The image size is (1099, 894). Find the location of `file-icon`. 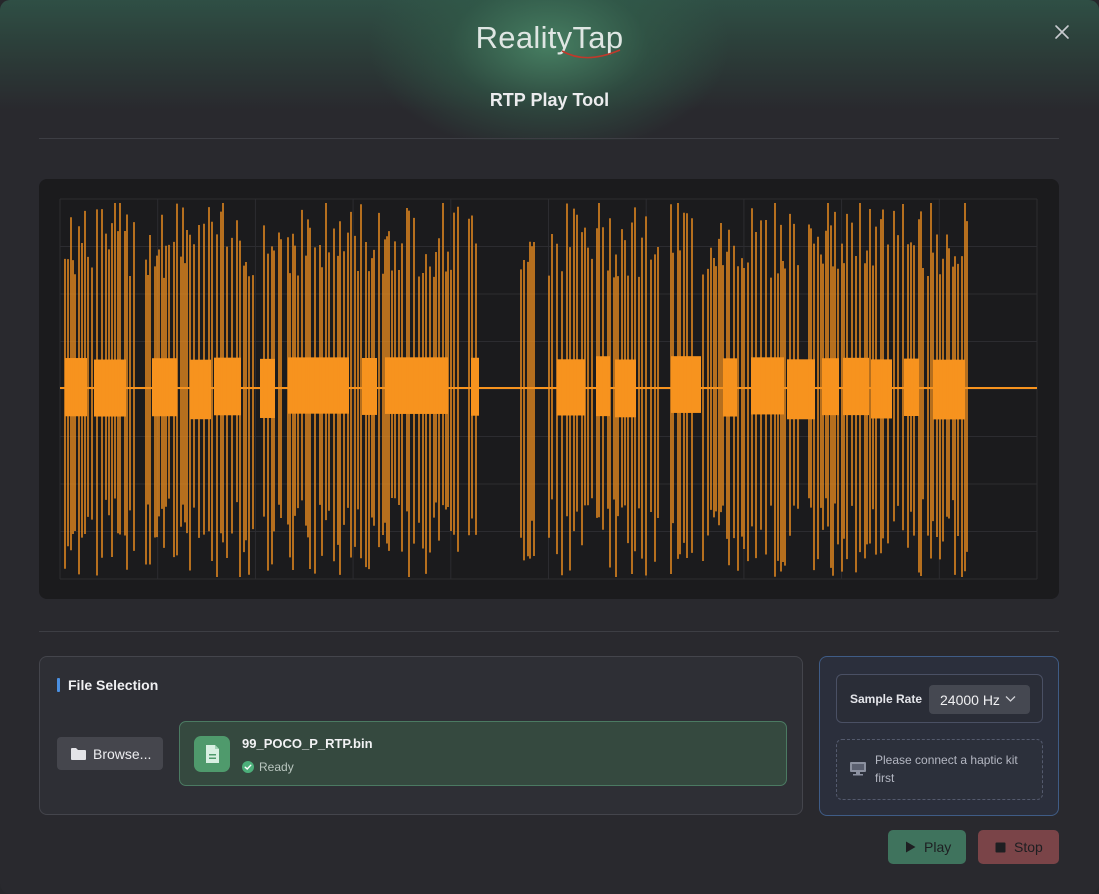

file-icon is located at coordinates (212, 754).